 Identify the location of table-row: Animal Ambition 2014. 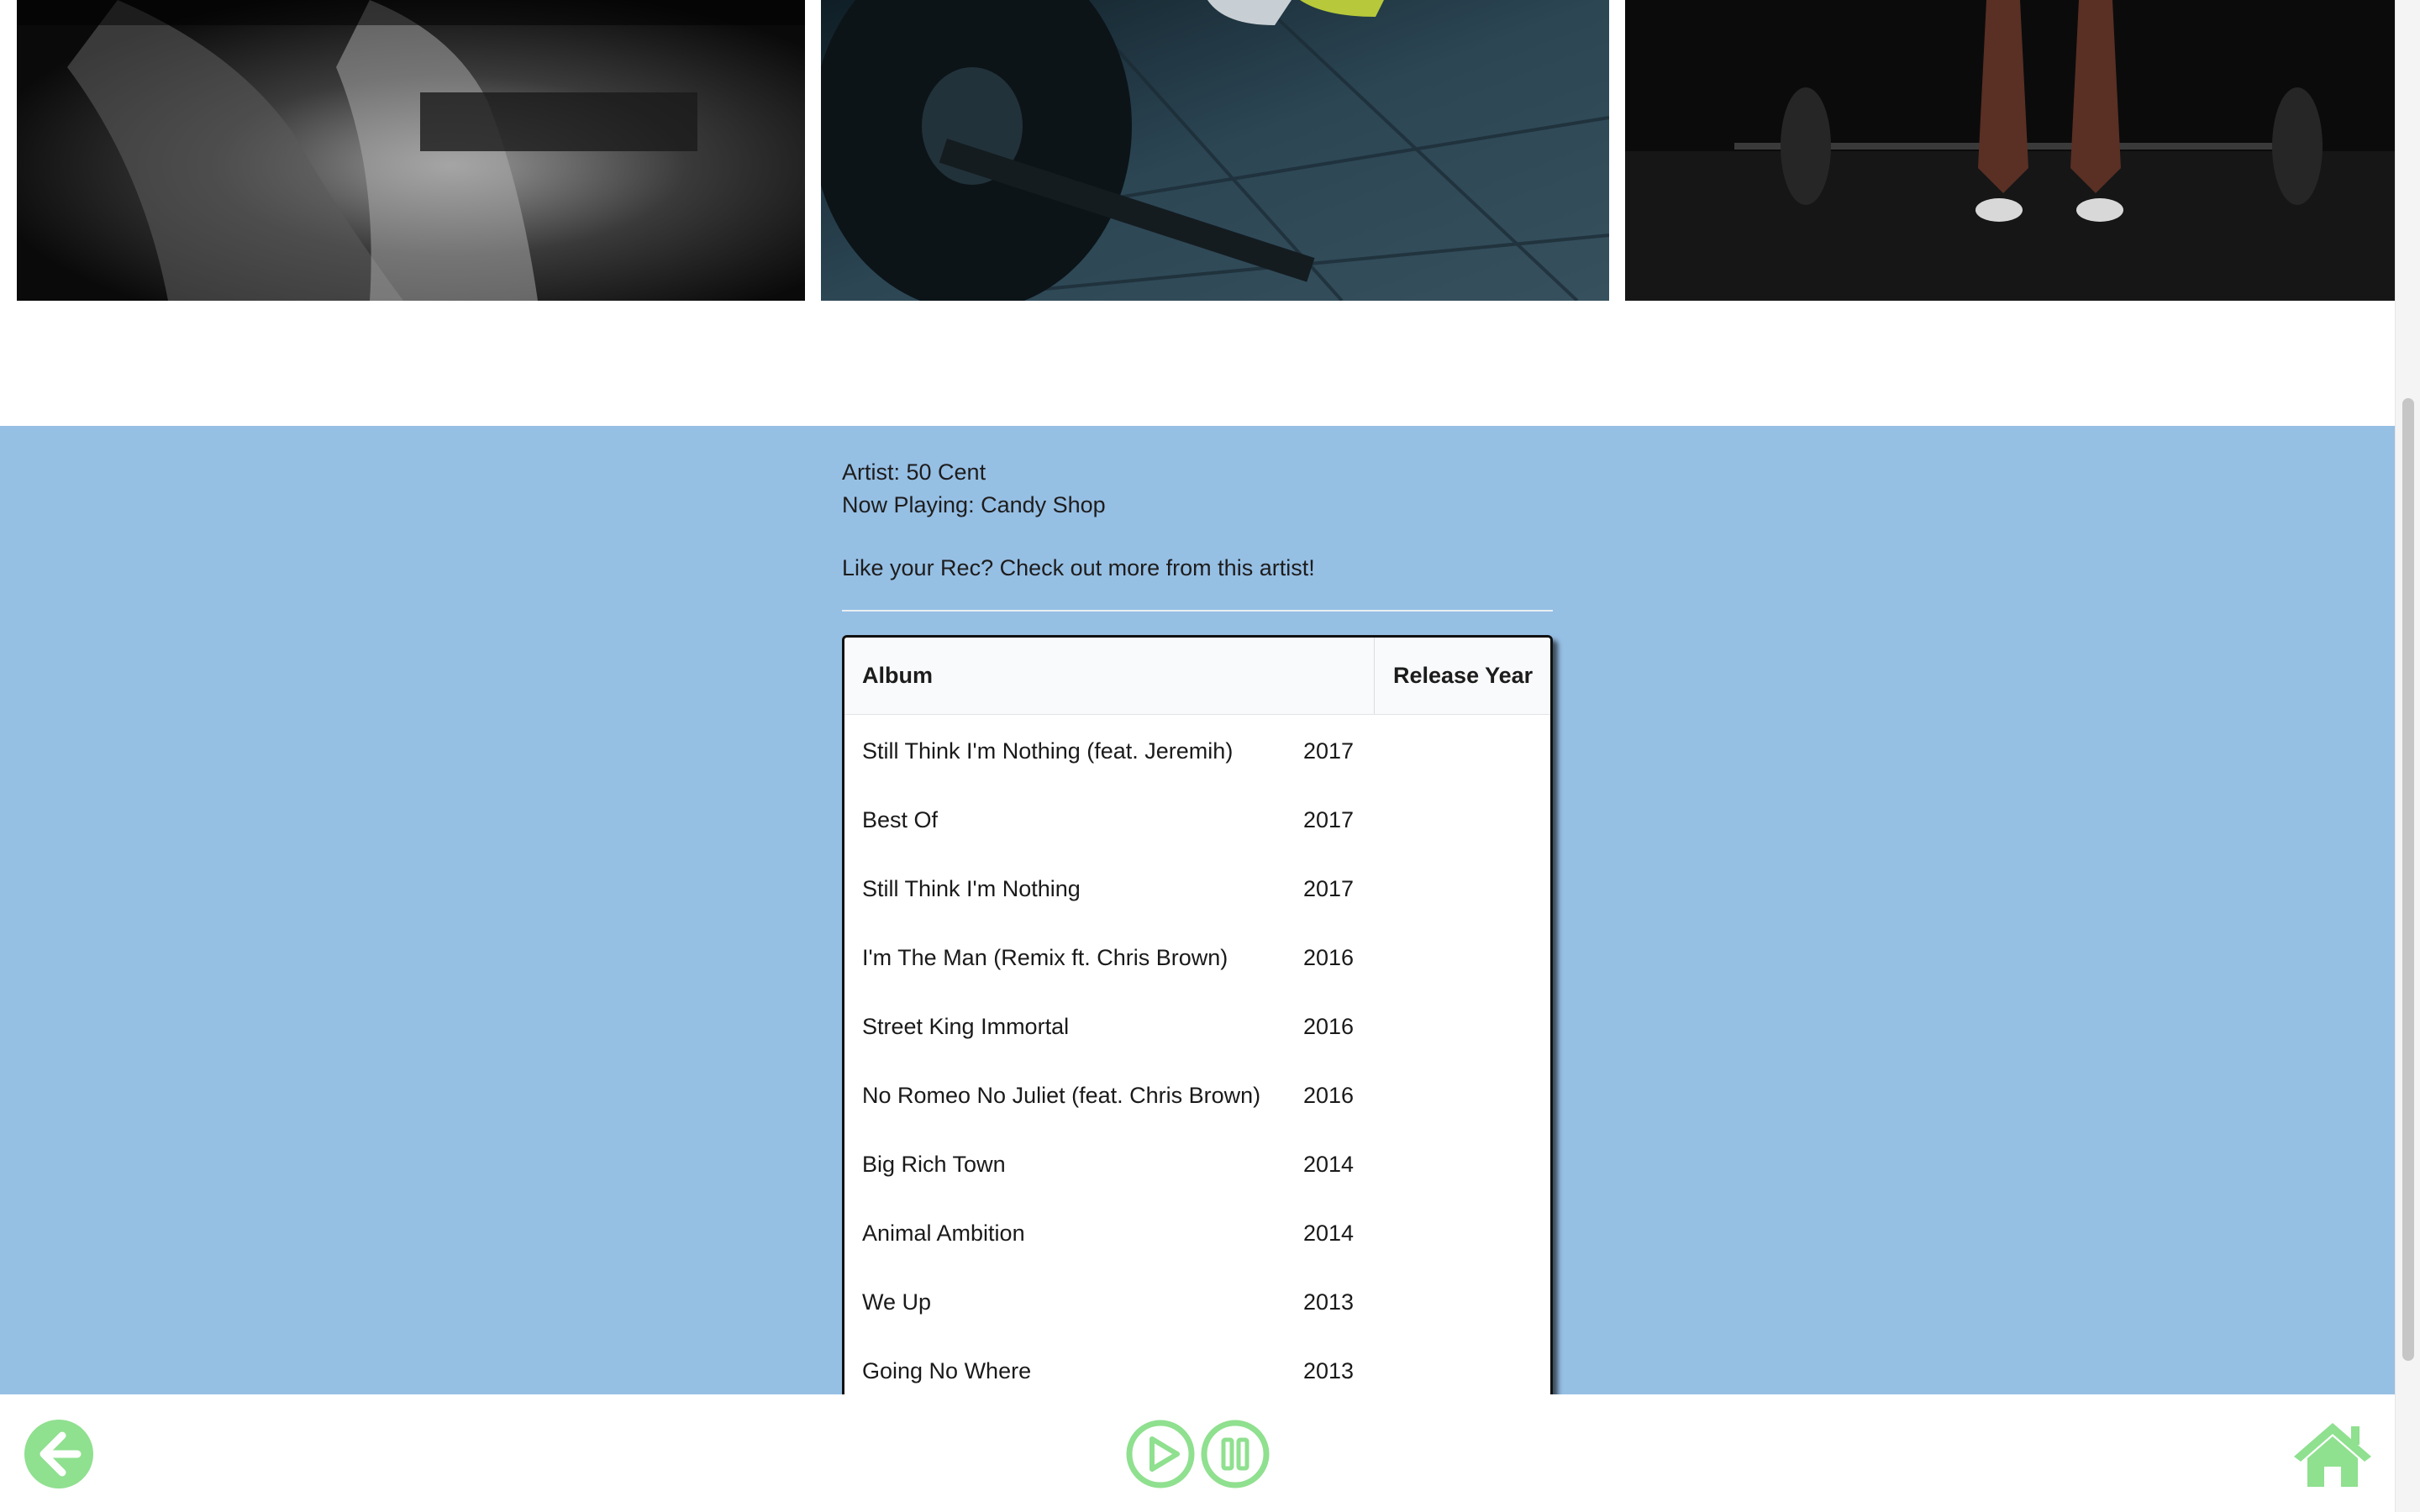
(1197, 1233).